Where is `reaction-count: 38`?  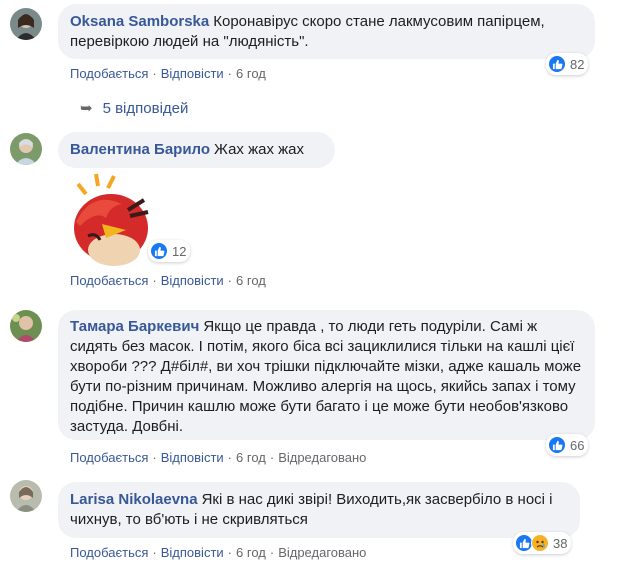 reaction-count: 38 is located at coordinates (542, 543).